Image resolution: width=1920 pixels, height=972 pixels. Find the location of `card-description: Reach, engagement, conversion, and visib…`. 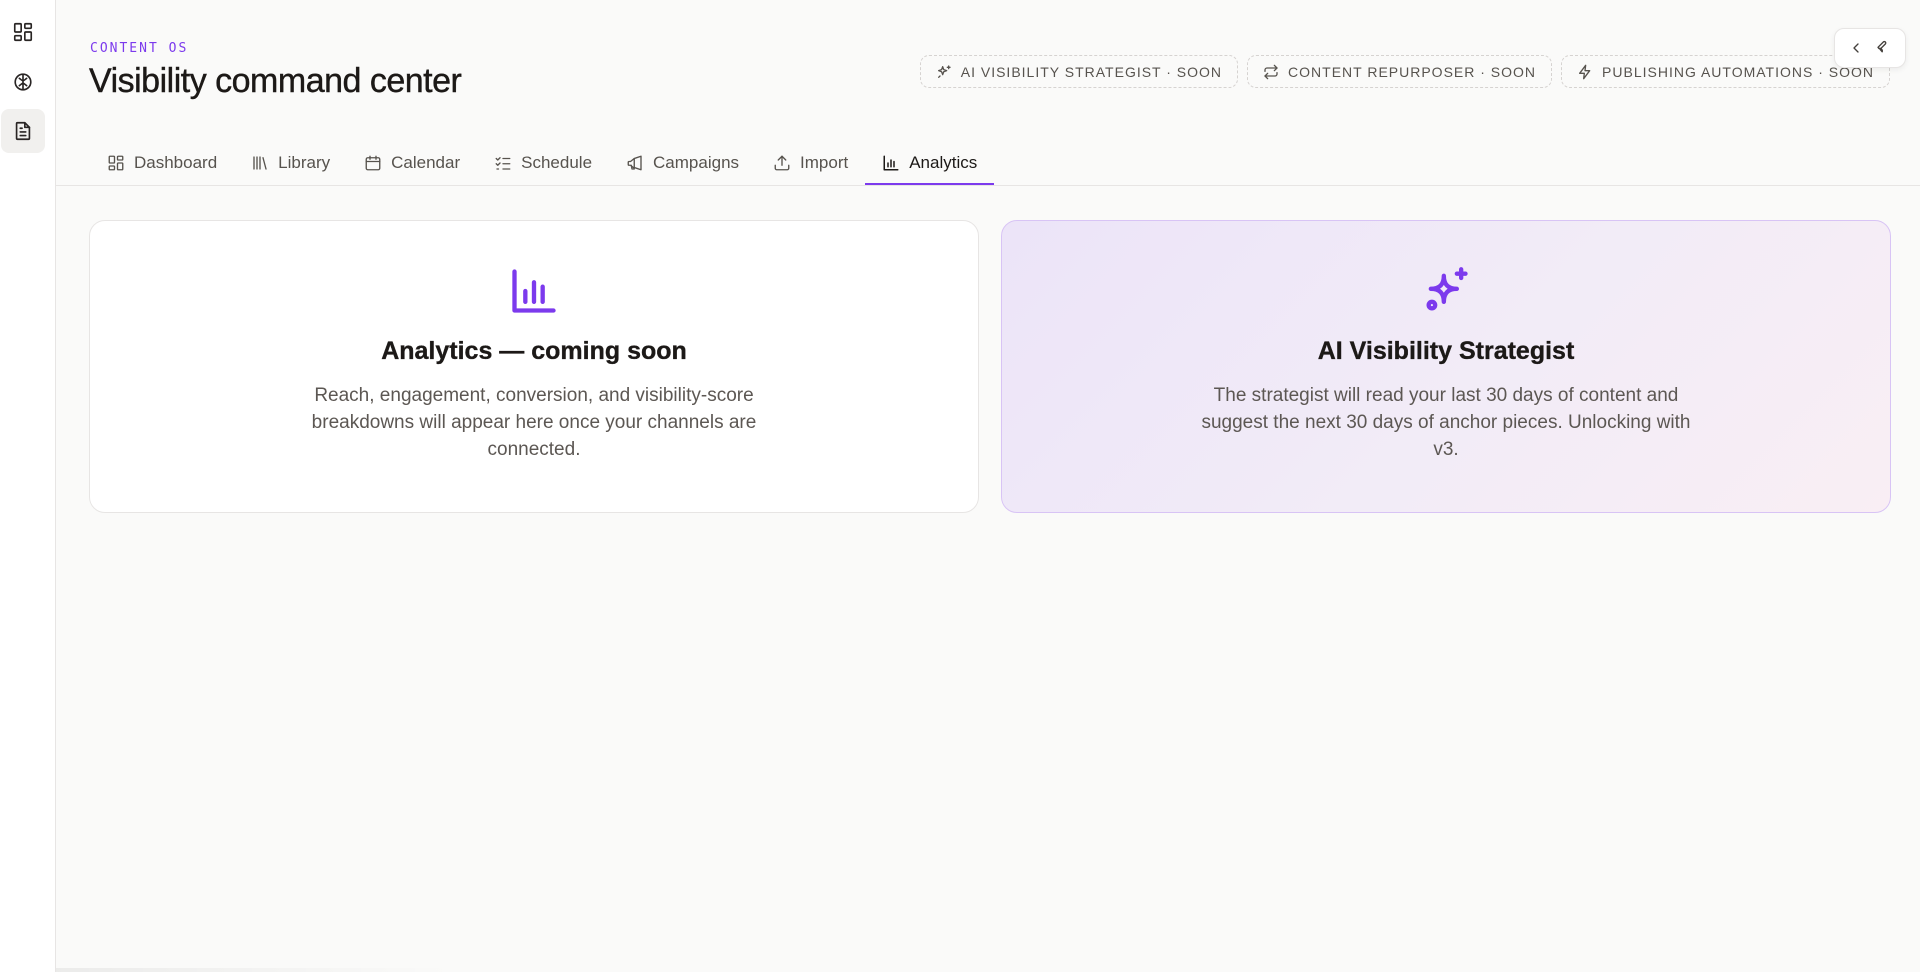

card-description: Reach, engagement, conversion, and visib… is located at coordinates (534, 422).